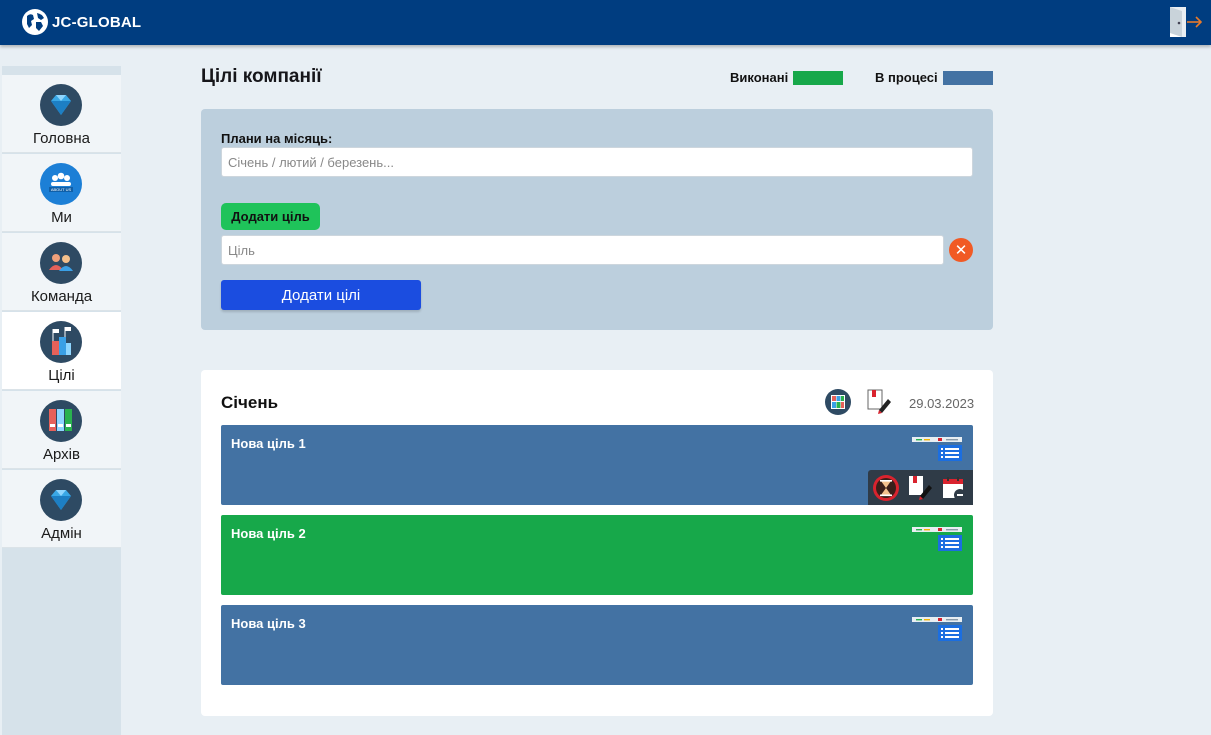 This screenshot has width=1211, height=735. What do you see at coordinates (61, 263) in the screenshot?
I see `team-icon` at bounding box center [61, 263].